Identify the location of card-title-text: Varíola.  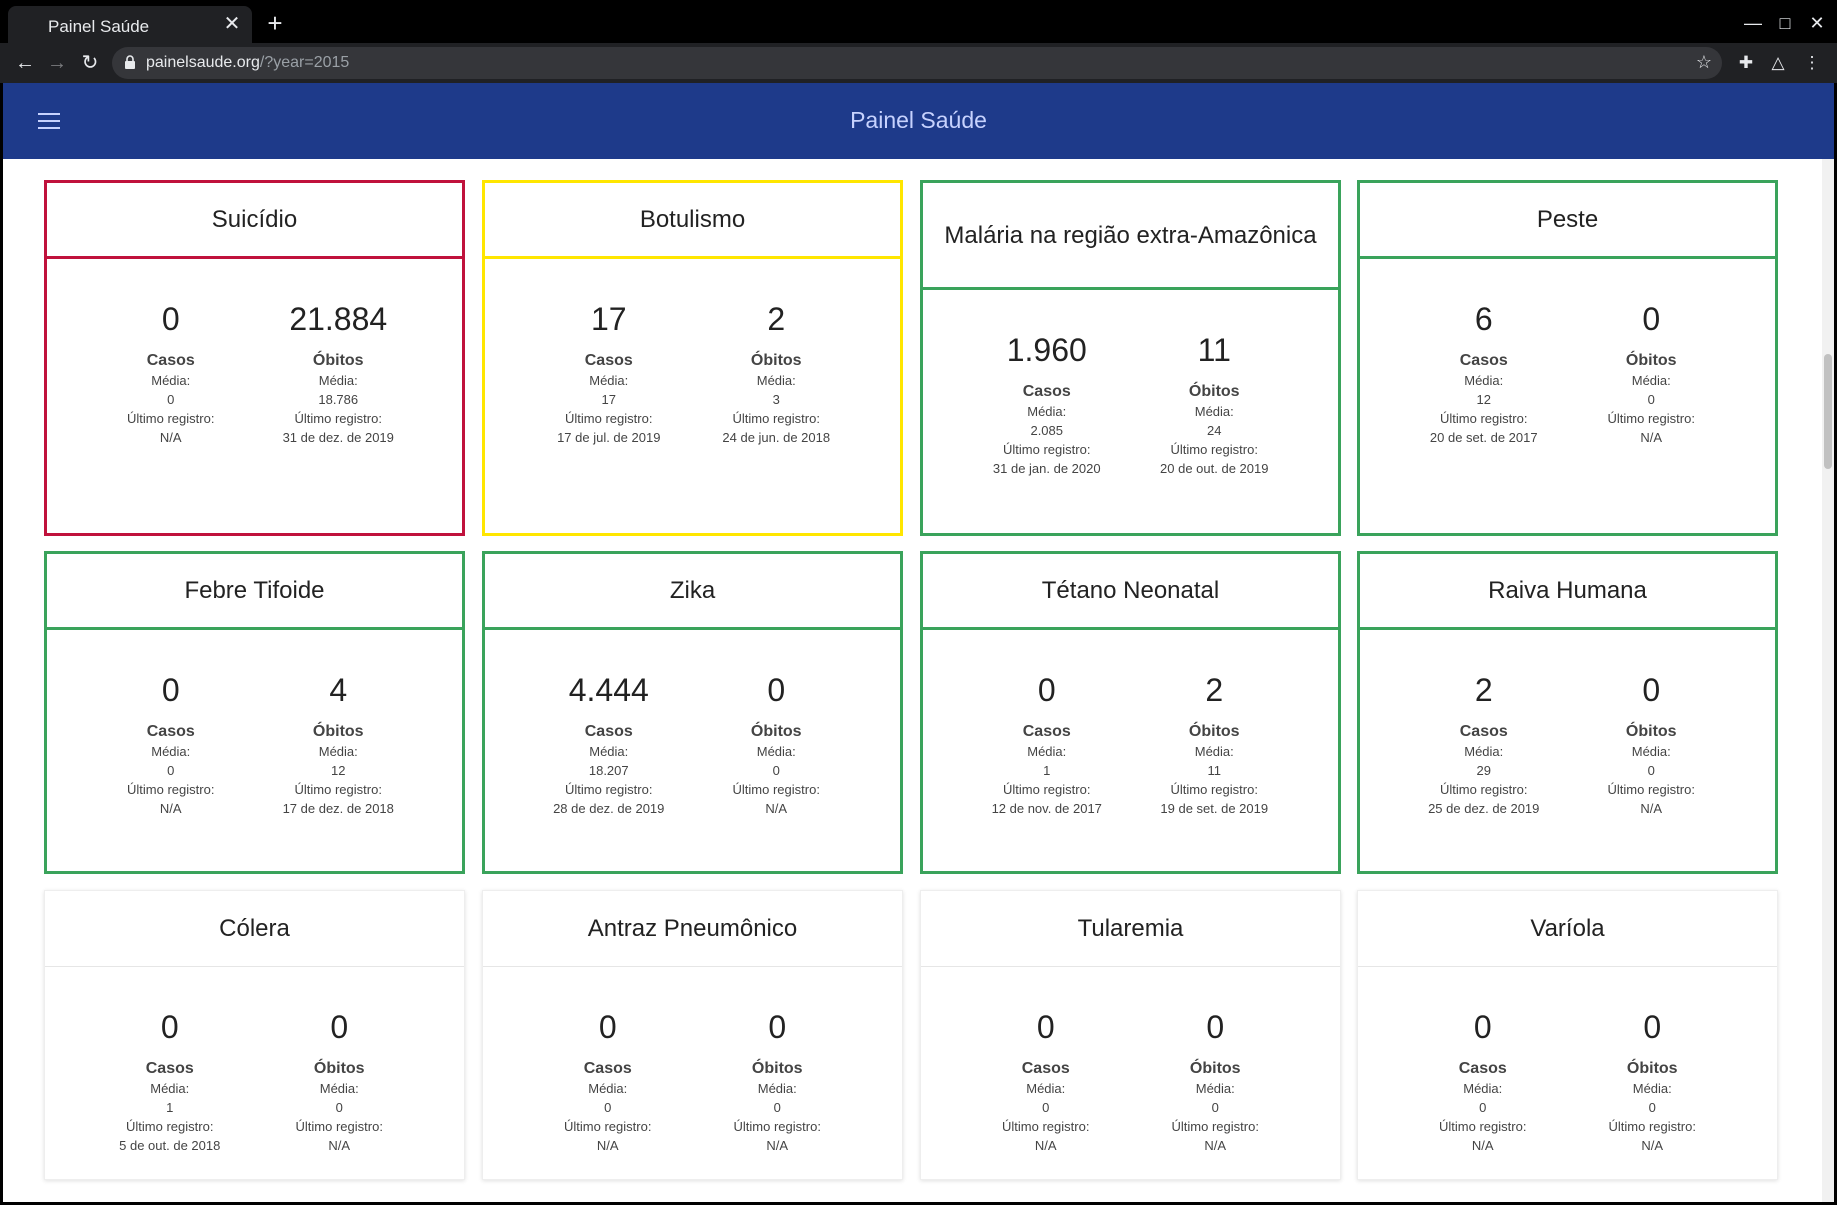
(1567, 928).